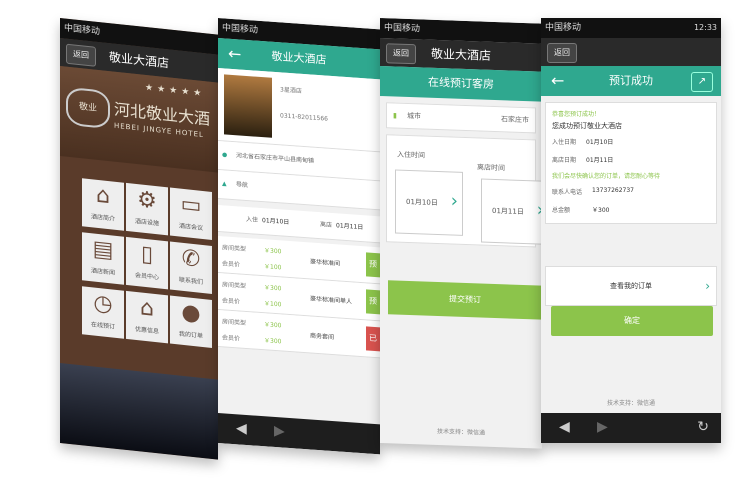  I want to click on menu-tile: ⚙ 酒店设施, so click(147, 209).